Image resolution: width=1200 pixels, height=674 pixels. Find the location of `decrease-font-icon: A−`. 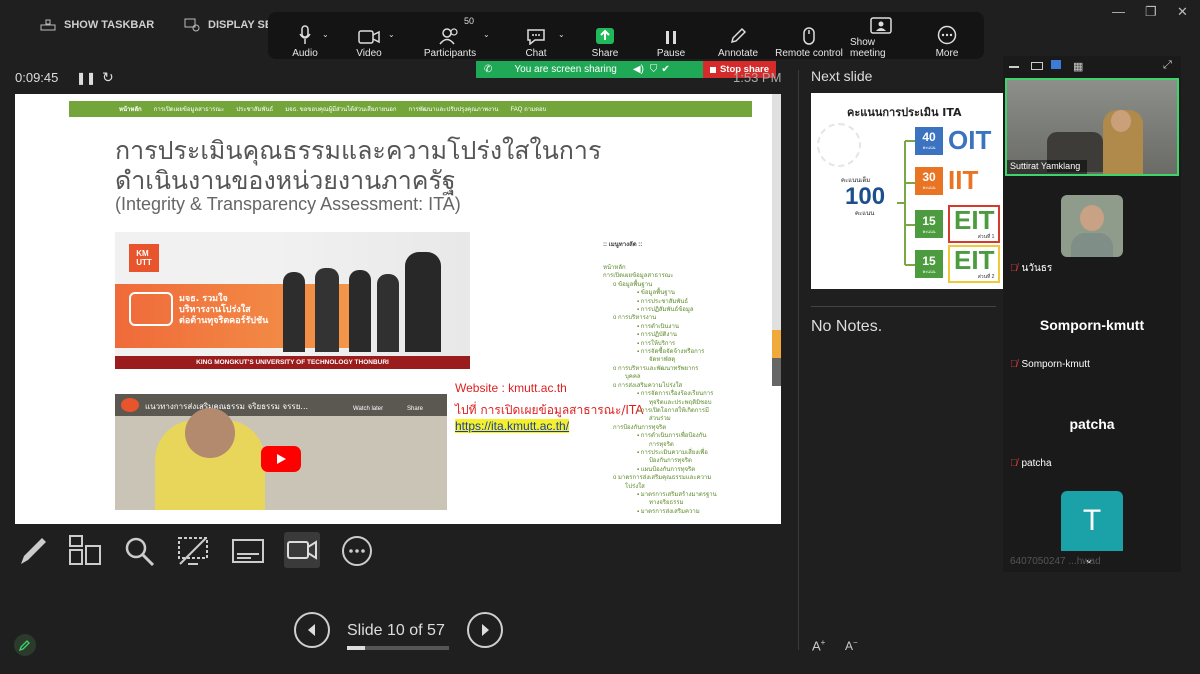

decrease-font-icon: A− is located at coordinates (851, 645).